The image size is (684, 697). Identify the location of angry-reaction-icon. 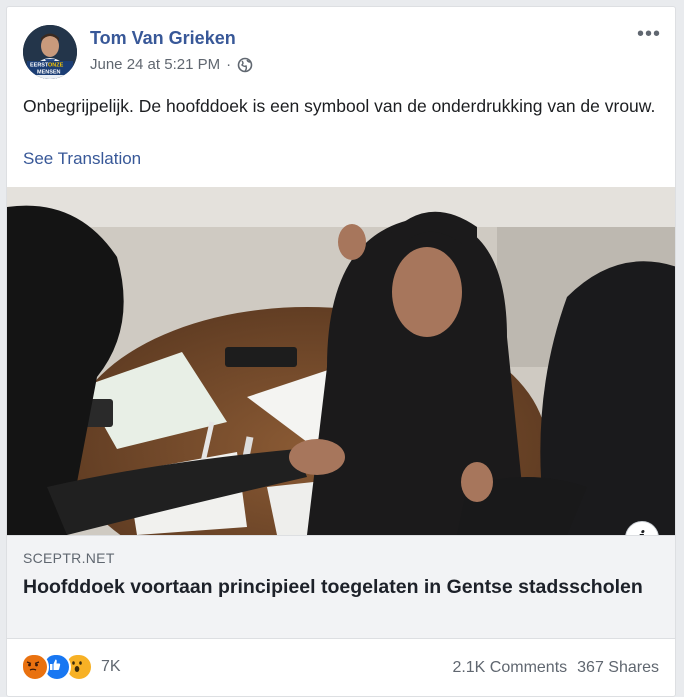
(35, 667).